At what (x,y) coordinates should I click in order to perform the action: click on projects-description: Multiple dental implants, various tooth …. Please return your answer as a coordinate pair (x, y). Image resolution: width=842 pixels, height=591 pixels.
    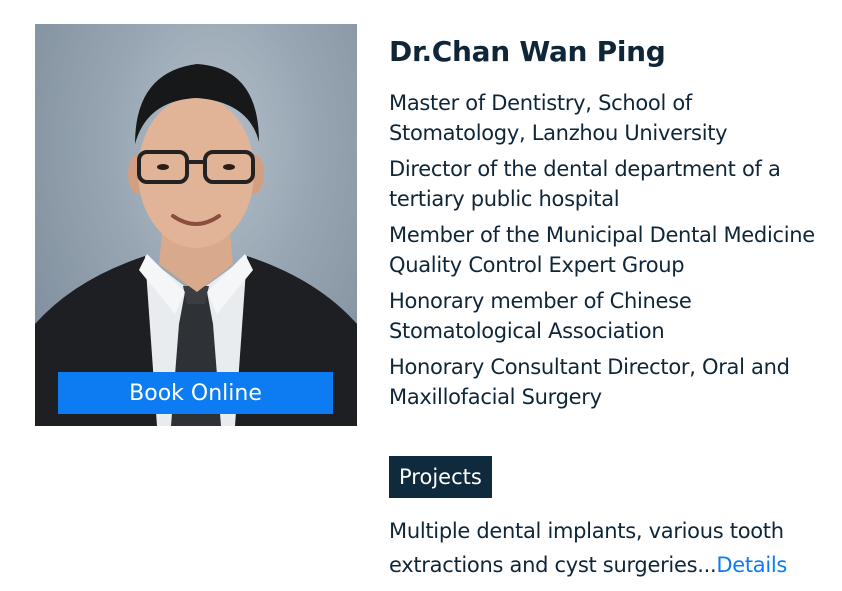
    Looking at the image, I should click on (609, 548).